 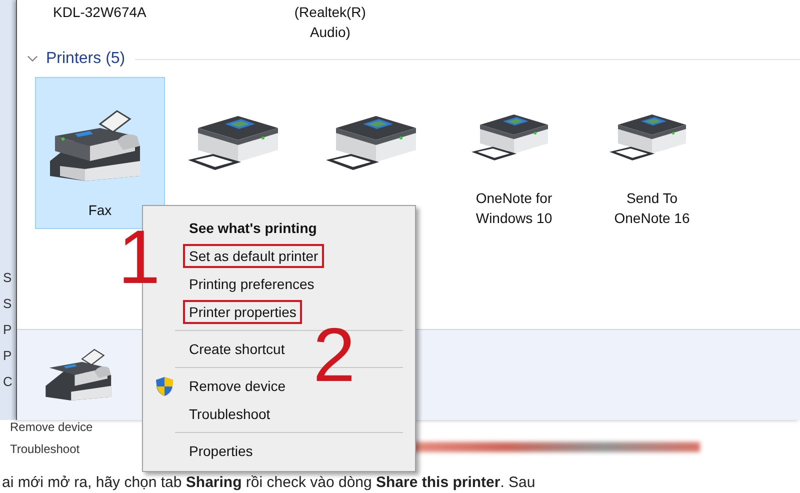 I want to click on device-tile: Send To OneNote 16, so click(x=652, y=153).